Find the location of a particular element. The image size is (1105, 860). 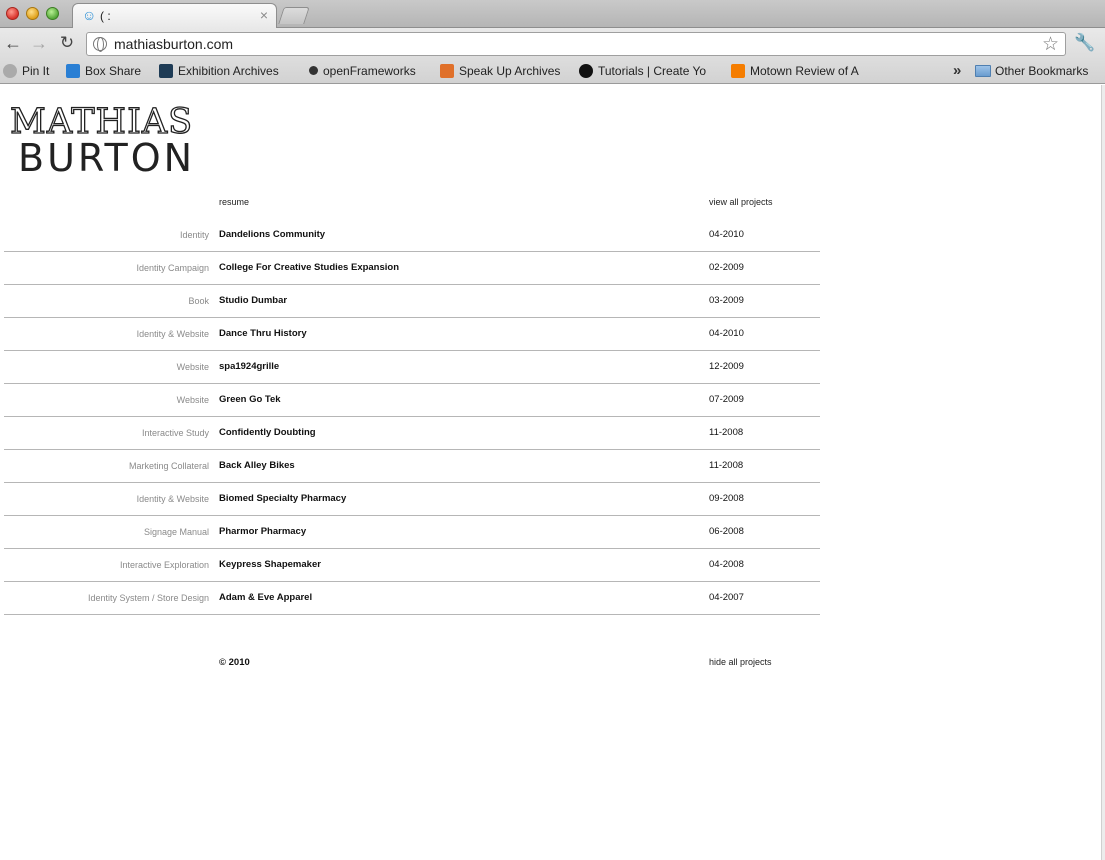

project-category: Signage Manual is located at coordinates (176, 532).